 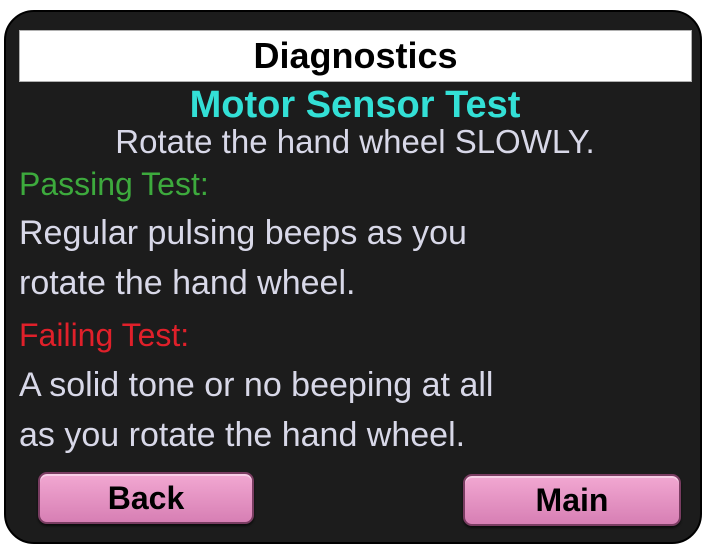 What do you see at coordinates (114, 184) in the screenshot?
I see `passing-test-label: Passing Test:` at bounding box center [114, 184].